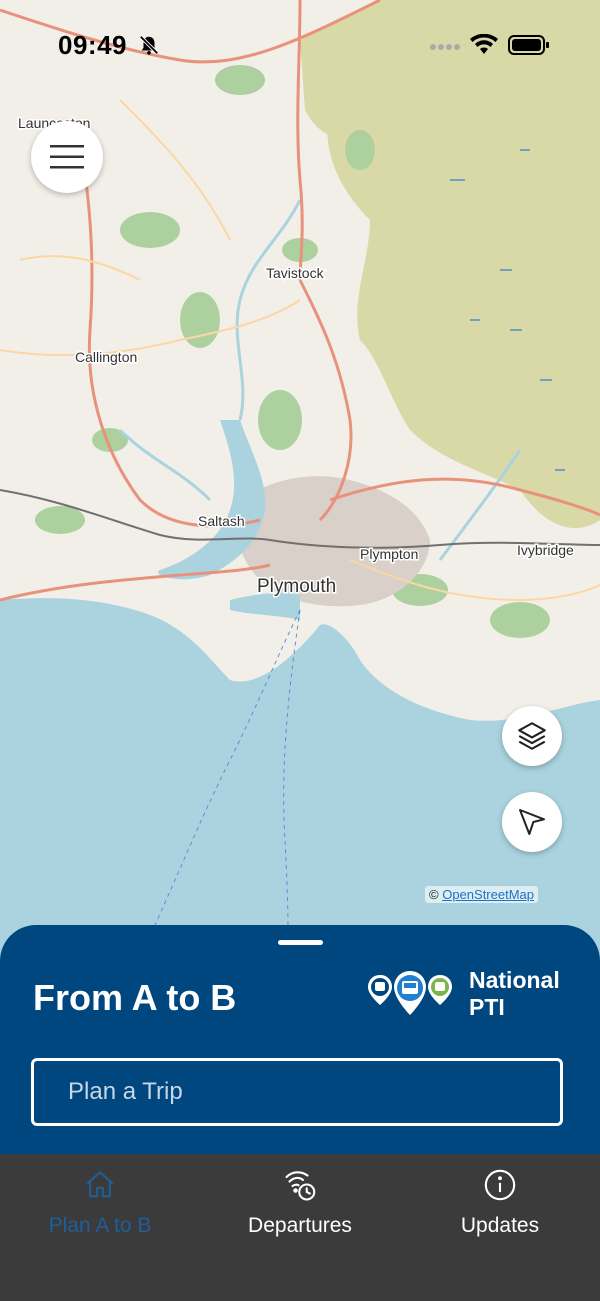  What do you see at coordinates (514, 980) in the screenshot?
I see `brand-line-1: National` at bounding box center [514, 980].